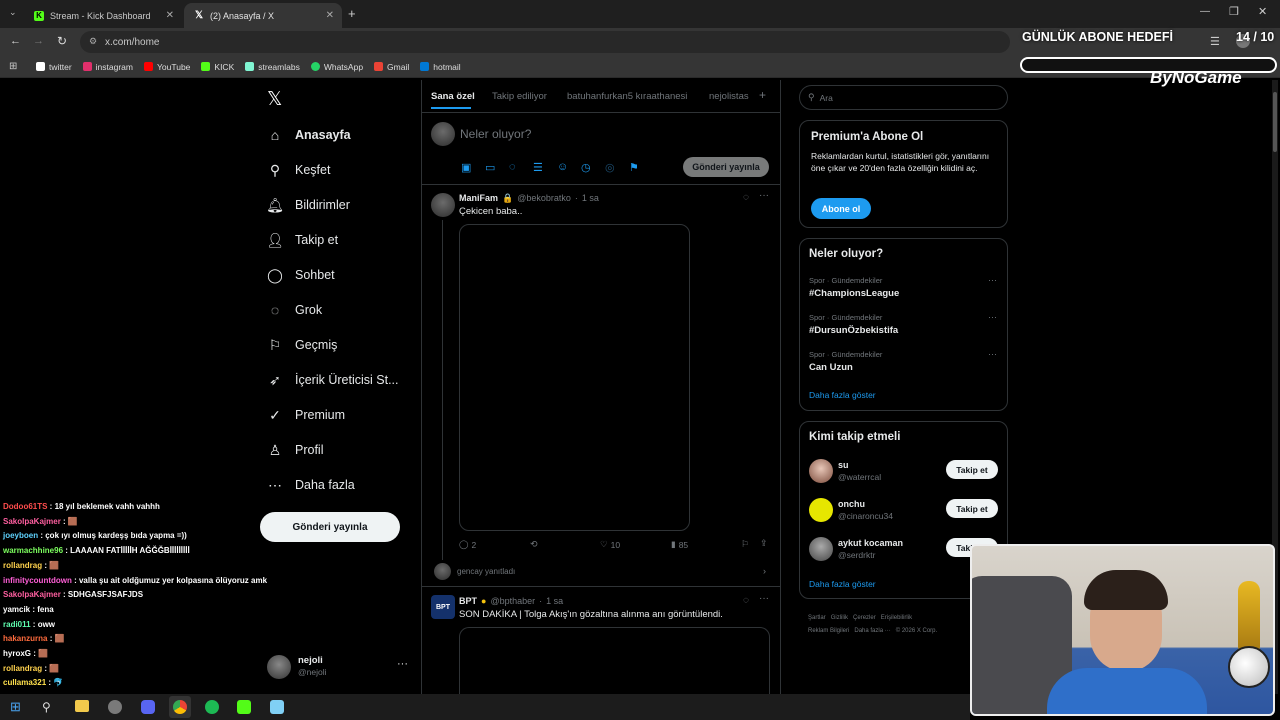 The image size is (1280, 720). I want to click on reload-icon: ↻, so click(62, 41).